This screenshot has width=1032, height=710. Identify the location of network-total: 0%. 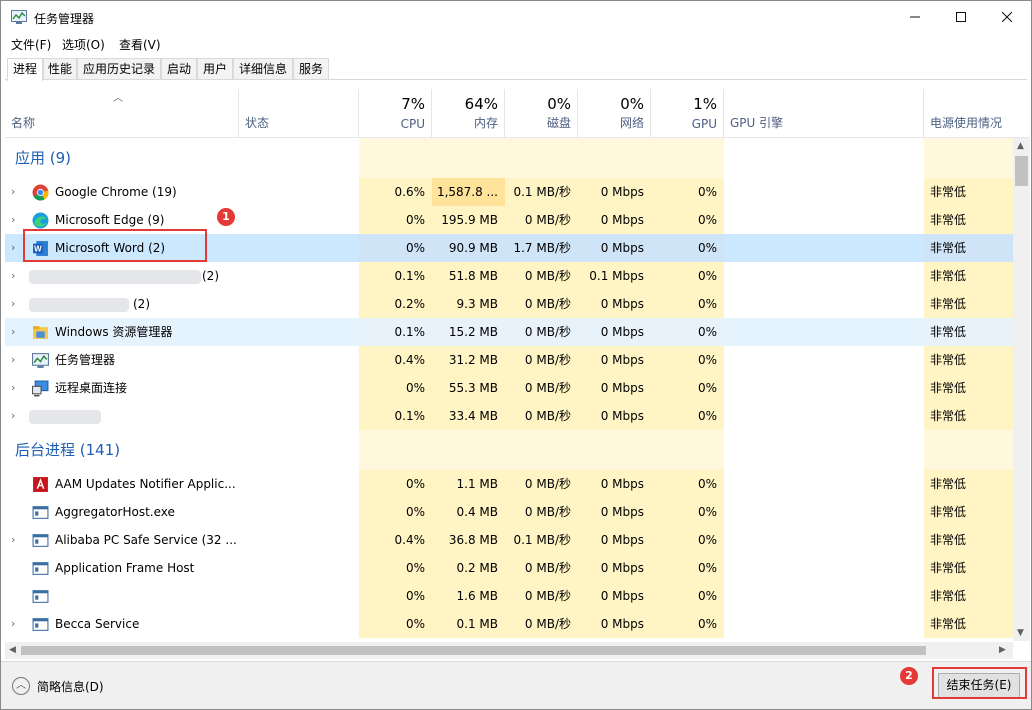
(632, 104).